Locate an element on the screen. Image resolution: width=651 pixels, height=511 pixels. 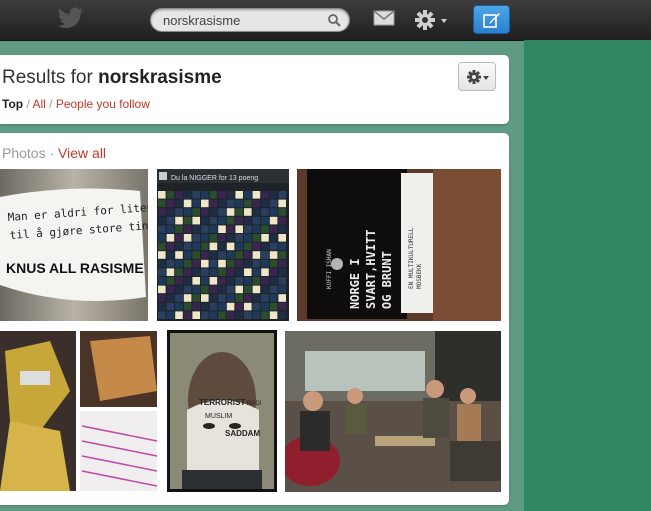
face-word-3: MUSLIM is located at coordinates (218, 416).